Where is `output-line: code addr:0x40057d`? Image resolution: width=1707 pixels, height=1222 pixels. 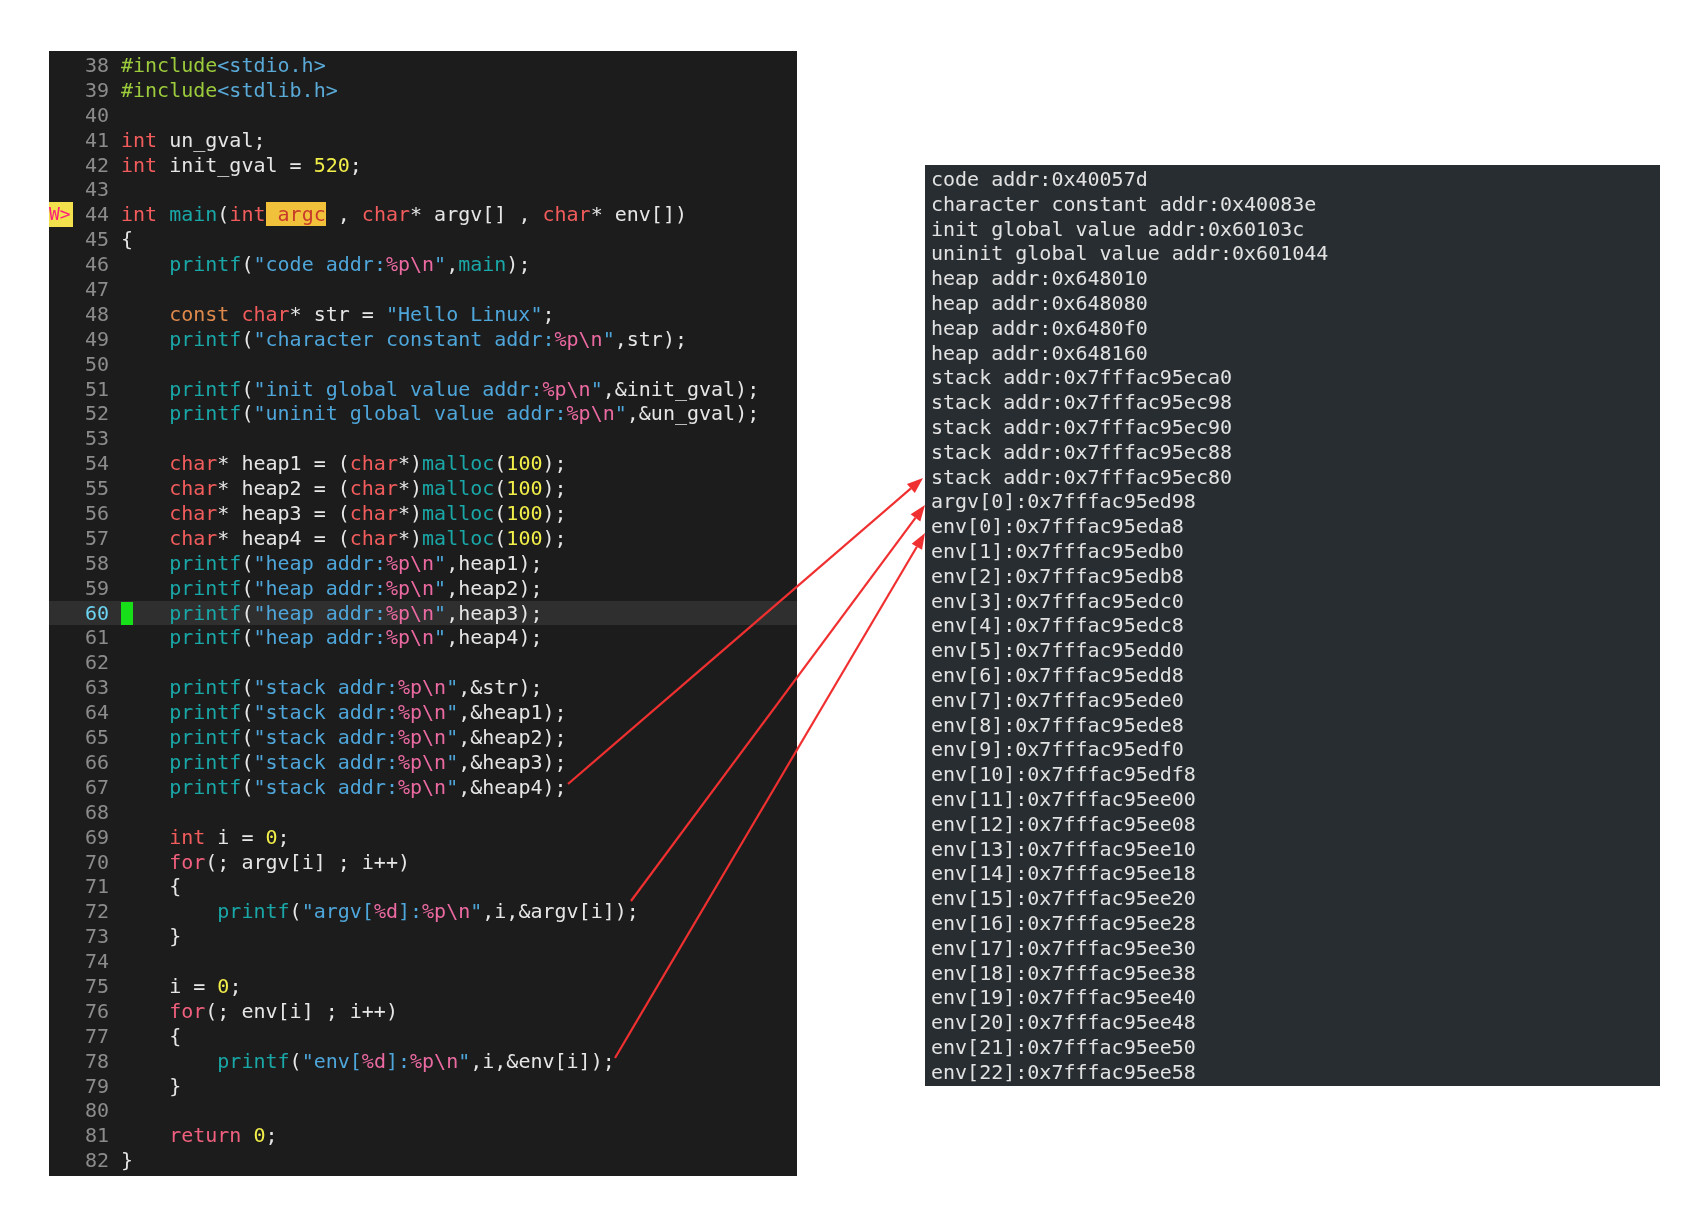 output-line: code addr:0x40057d is located at coordinates (1039, 179).